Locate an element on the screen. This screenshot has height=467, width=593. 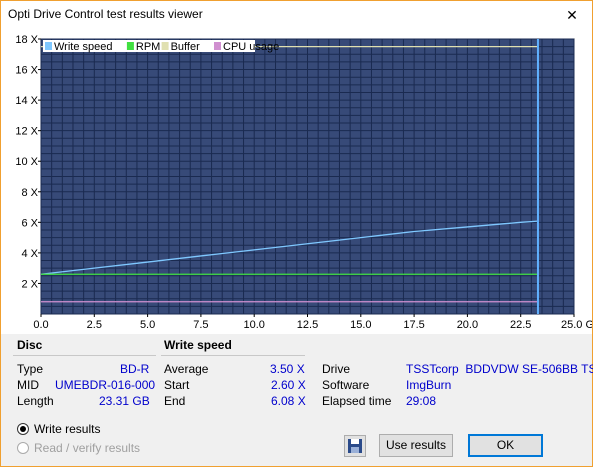
software-value: ImgBurn is located at coordinates (429, 385).